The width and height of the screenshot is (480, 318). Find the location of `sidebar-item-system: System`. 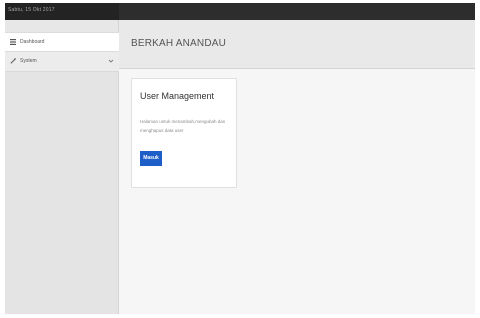

sidebar-item-system: System is located at coordinates (62, 62).